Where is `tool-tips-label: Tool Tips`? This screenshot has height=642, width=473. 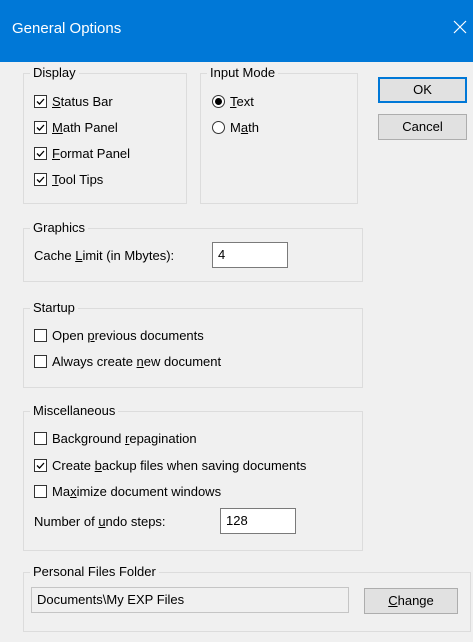
tool-tips-label: Tool Tips is located at coordinates (77, 180).